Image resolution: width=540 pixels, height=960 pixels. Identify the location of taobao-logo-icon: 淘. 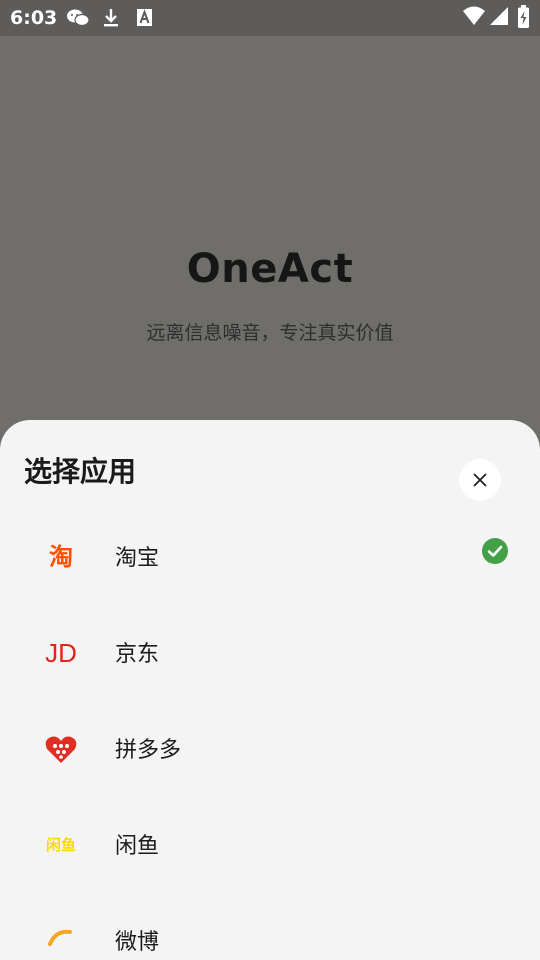
(61, 557).